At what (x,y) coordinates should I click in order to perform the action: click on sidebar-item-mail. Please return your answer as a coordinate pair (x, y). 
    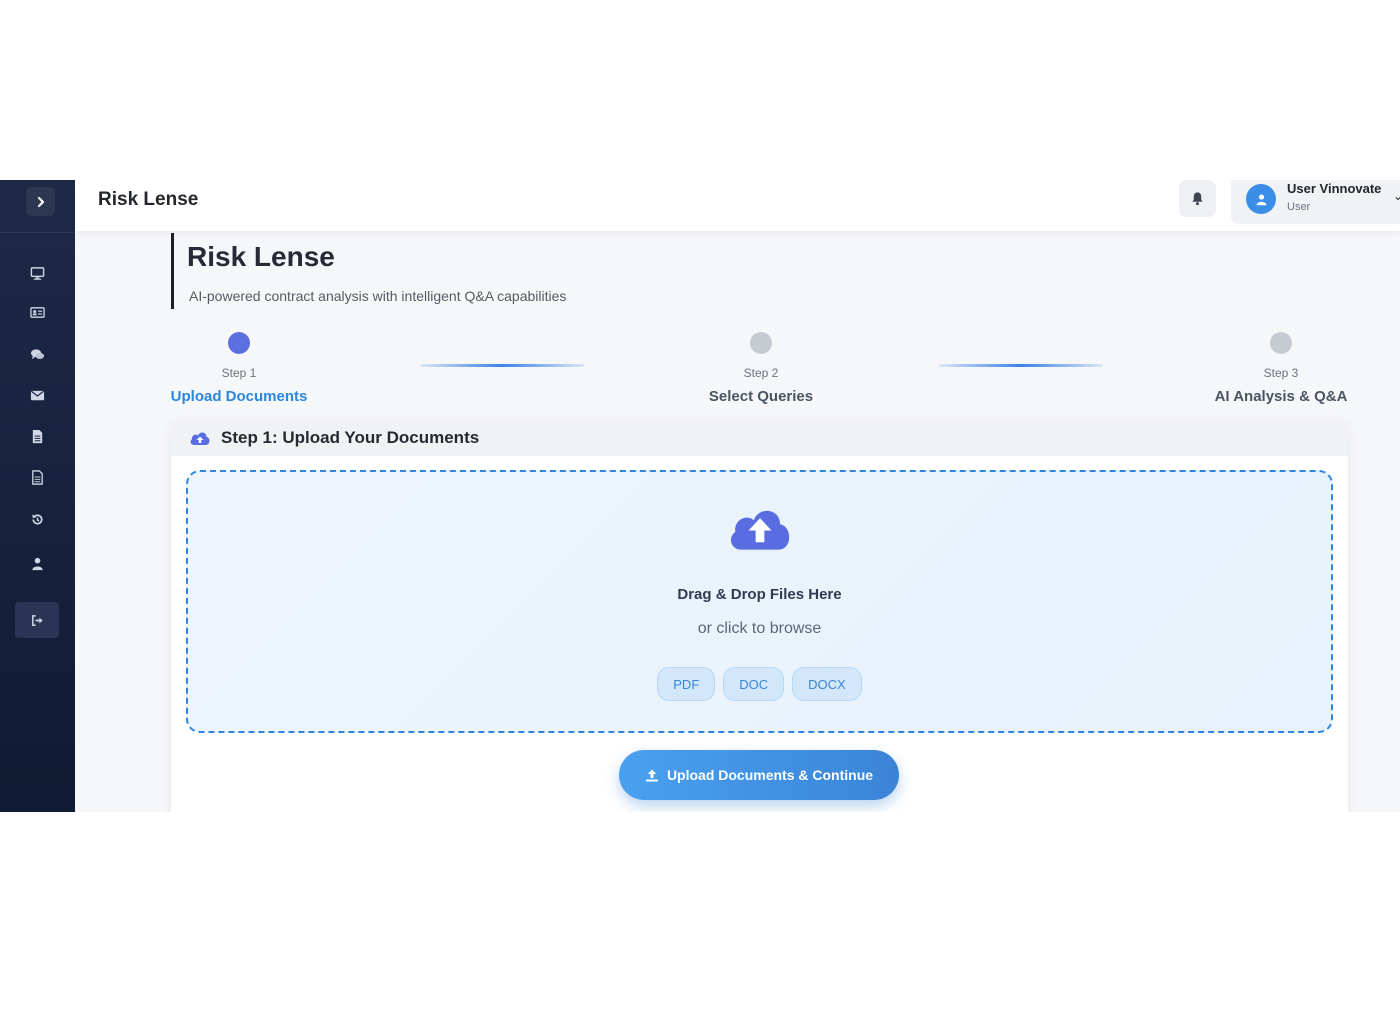
    Looking at the image, I should click on (37, 395).